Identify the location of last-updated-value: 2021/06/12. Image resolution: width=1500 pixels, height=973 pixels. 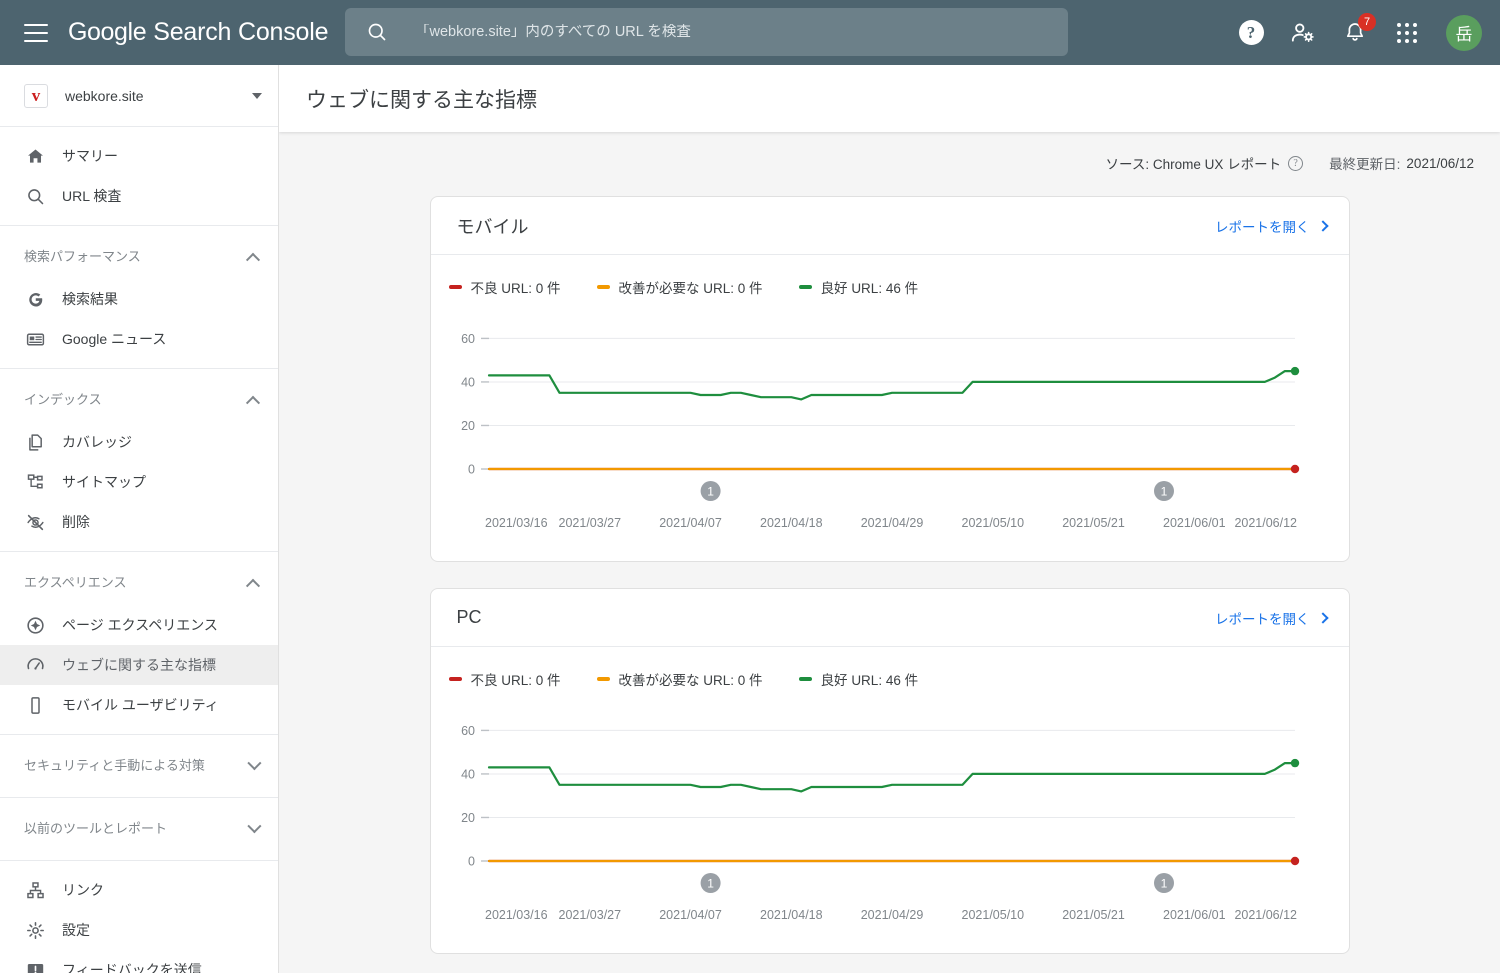
(1440, 163).